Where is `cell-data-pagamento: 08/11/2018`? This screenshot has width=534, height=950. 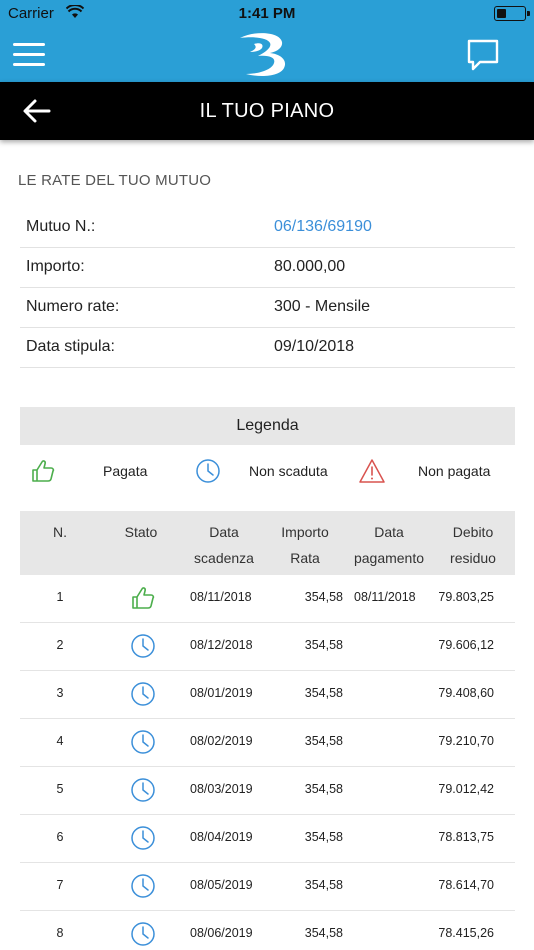 cell-data-pagamento: 08/11/2018 is located at coordinates (385, 597).